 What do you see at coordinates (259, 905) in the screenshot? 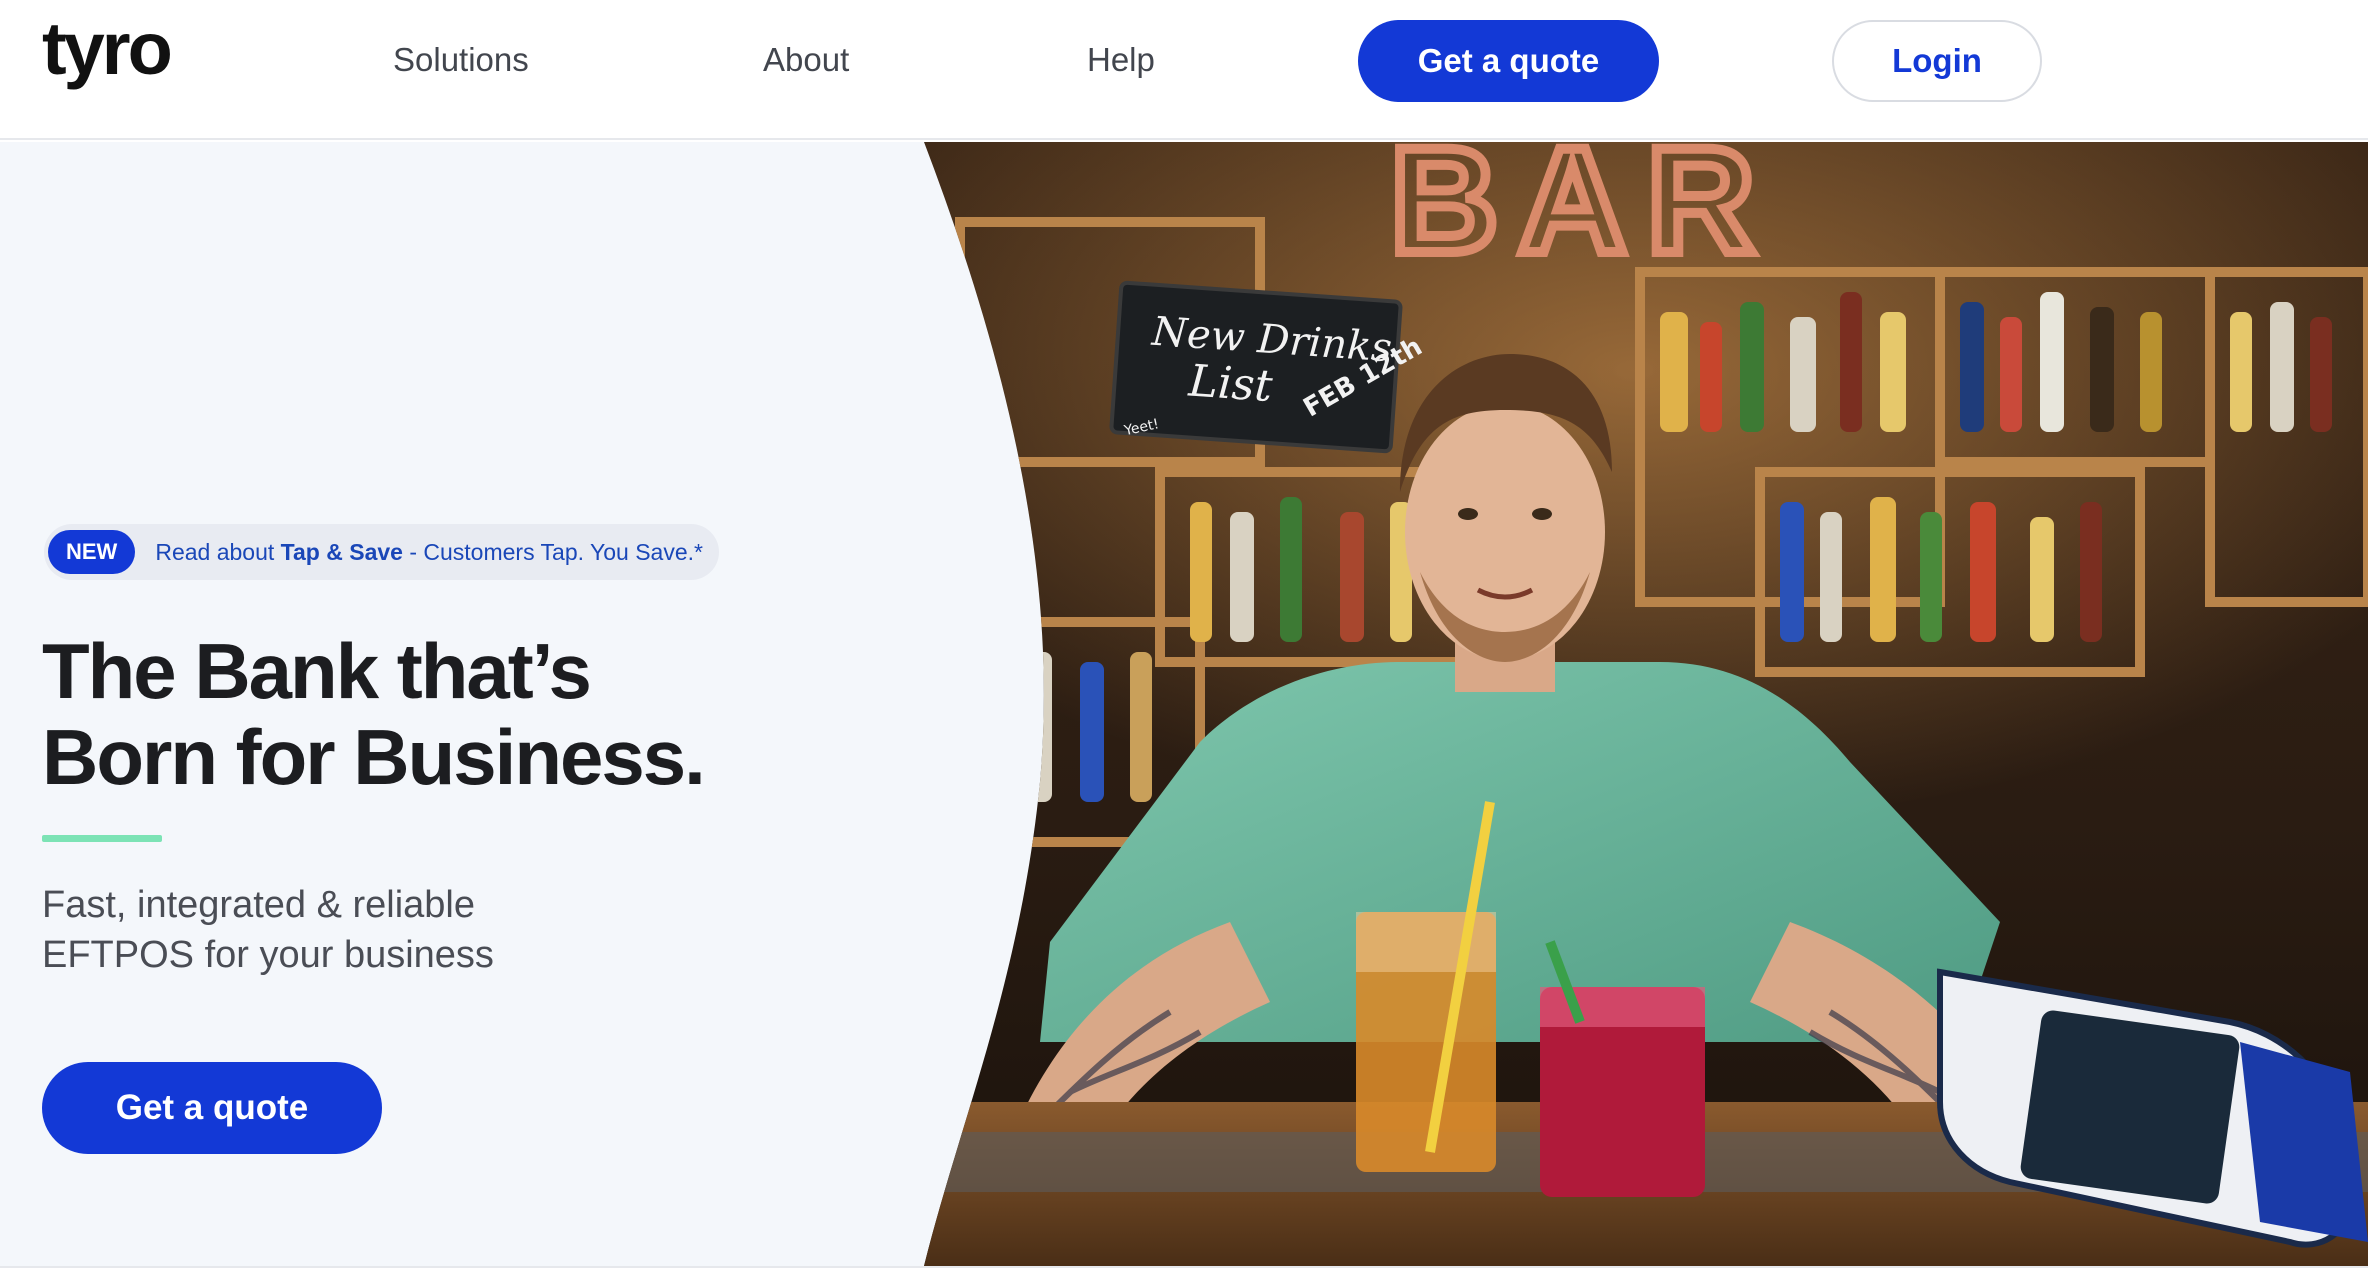
I see `subtitle-line-1: Fast, integrated & reliable` at bounding box center [259, 905].